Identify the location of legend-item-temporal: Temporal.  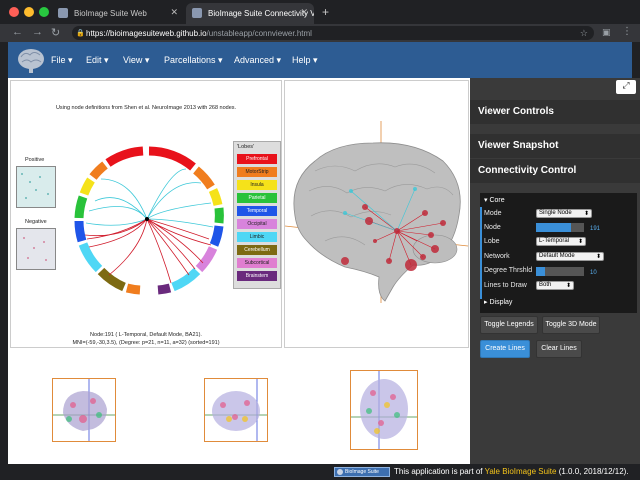
(257, 211).